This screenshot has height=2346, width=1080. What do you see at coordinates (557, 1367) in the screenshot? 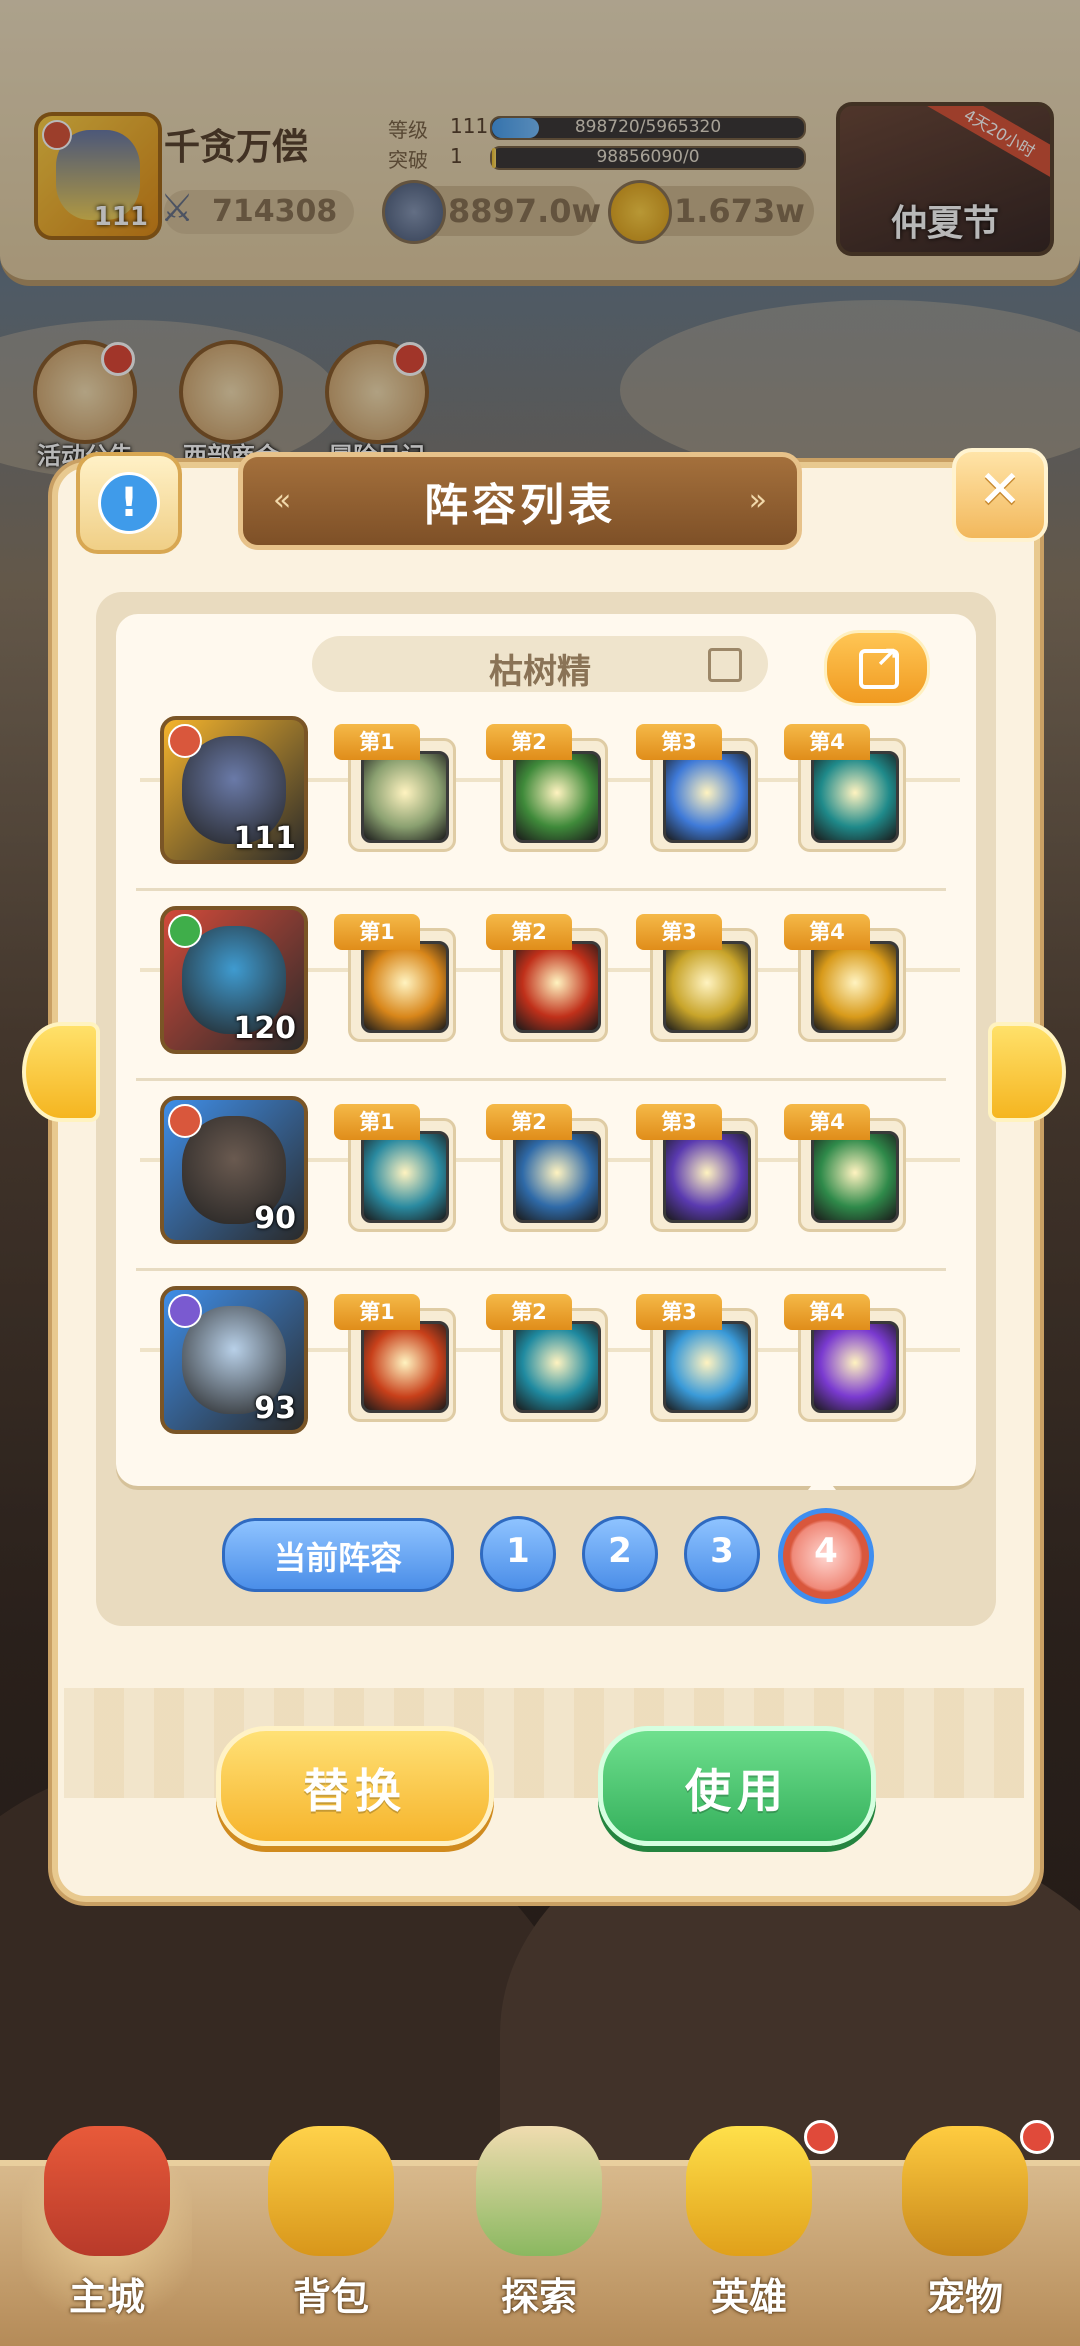
I see `mask-skill-icon` at bounding box center [557, 1367].